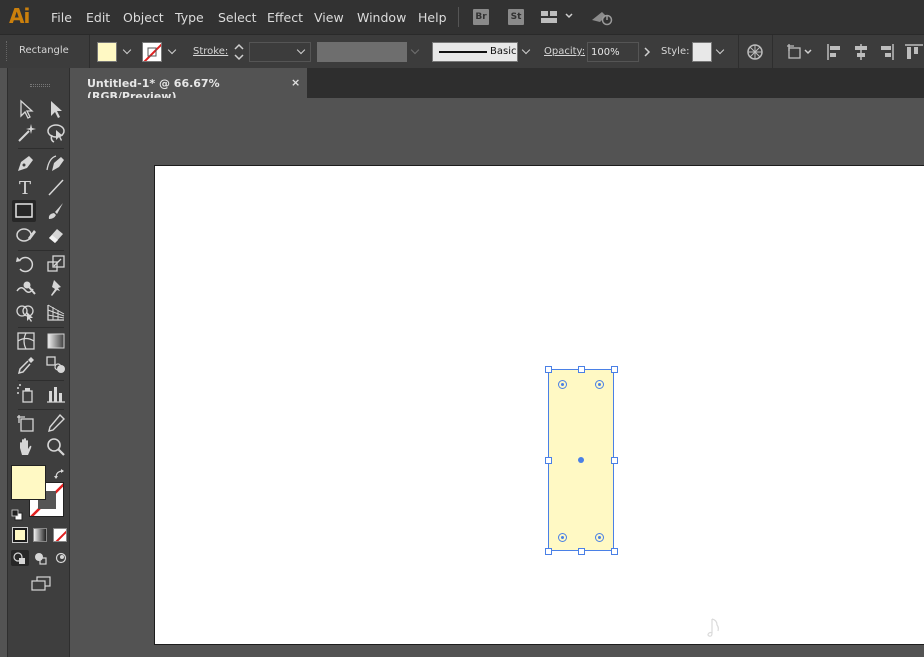 Image resolution: width=924 pixels, height=657 pixels. I want to click on change-screen-mode-icon, so click(41, 586).